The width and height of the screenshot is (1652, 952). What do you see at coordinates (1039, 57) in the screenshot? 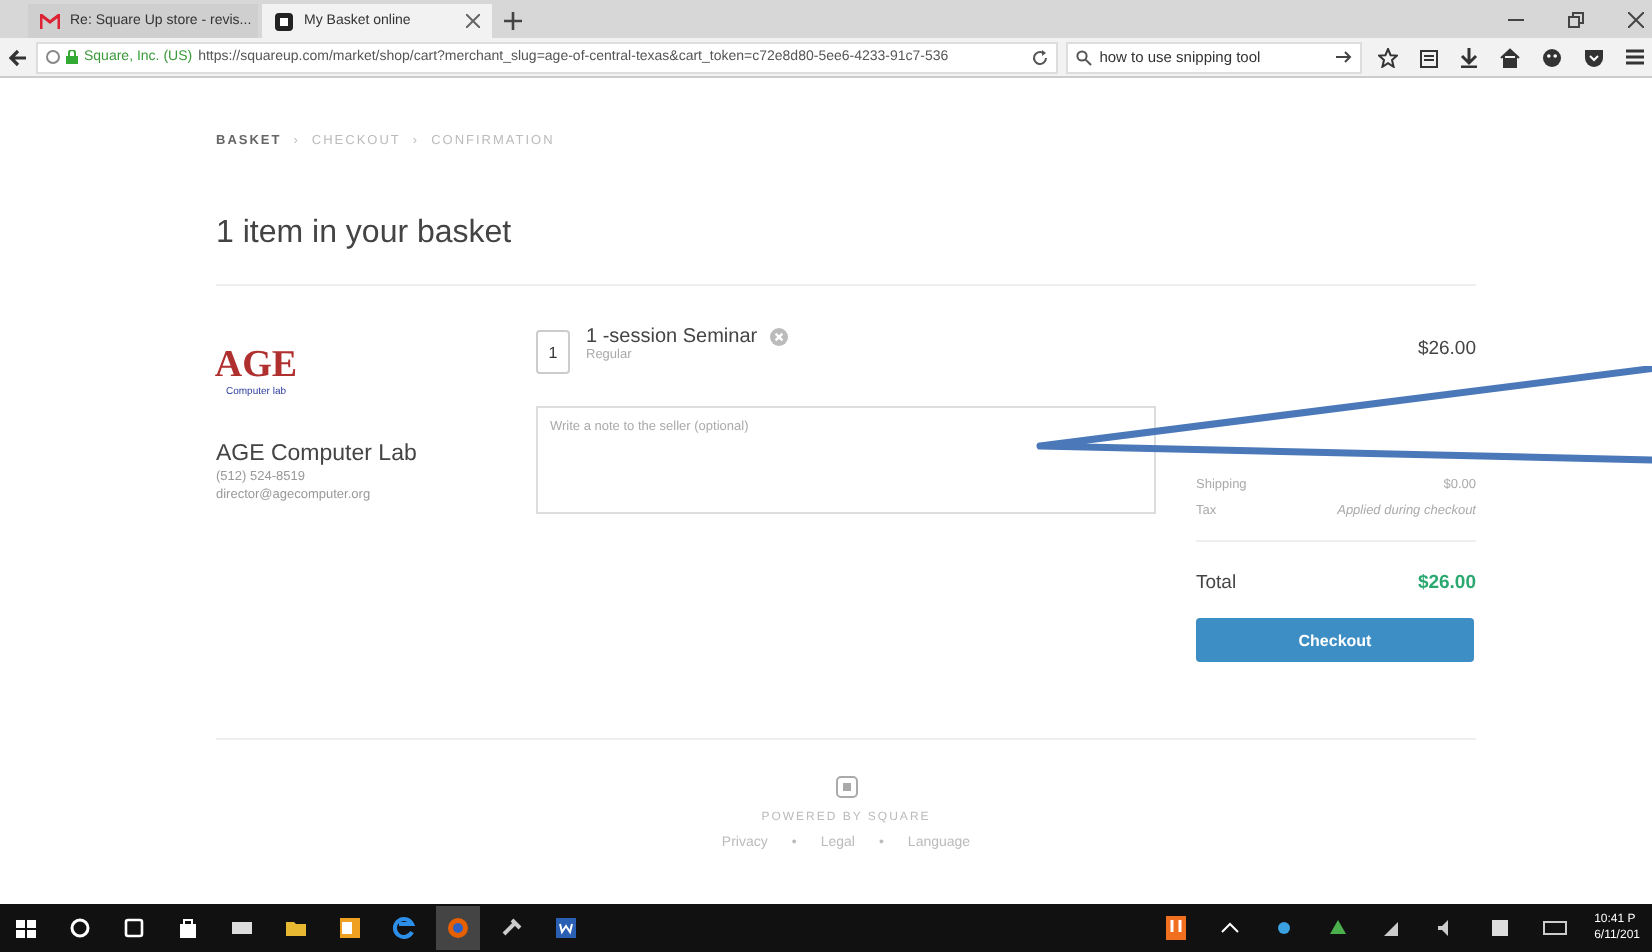
I see `reload-icon` at bounding box center [1039, 57].